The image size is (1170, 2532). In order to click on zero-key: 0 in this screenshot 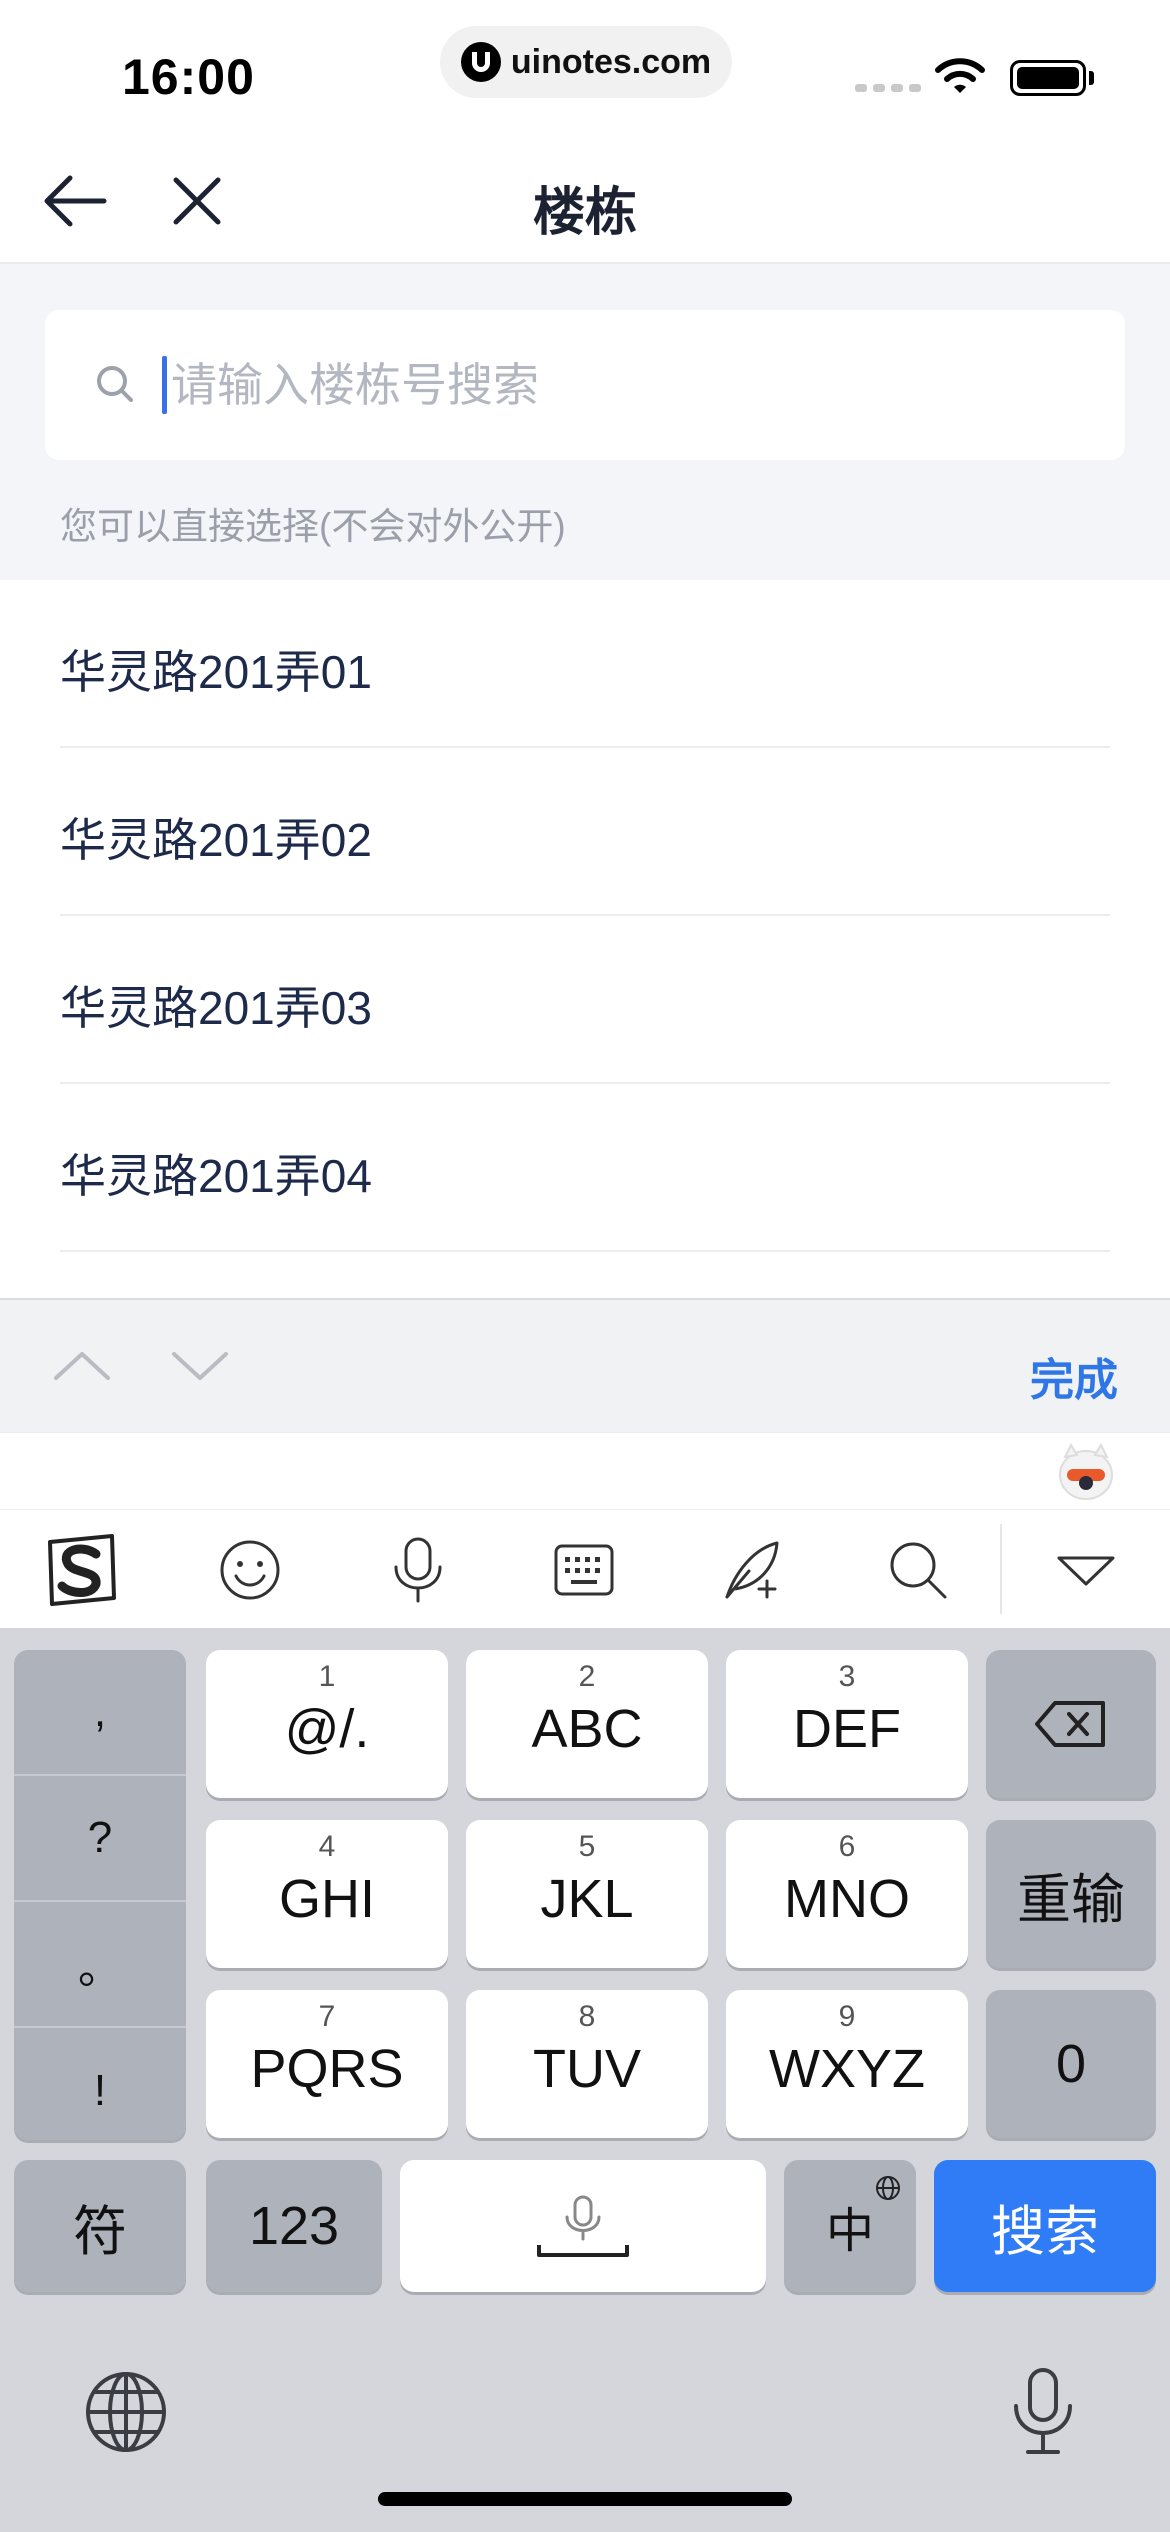, I will do `click(1071, 2064)`.